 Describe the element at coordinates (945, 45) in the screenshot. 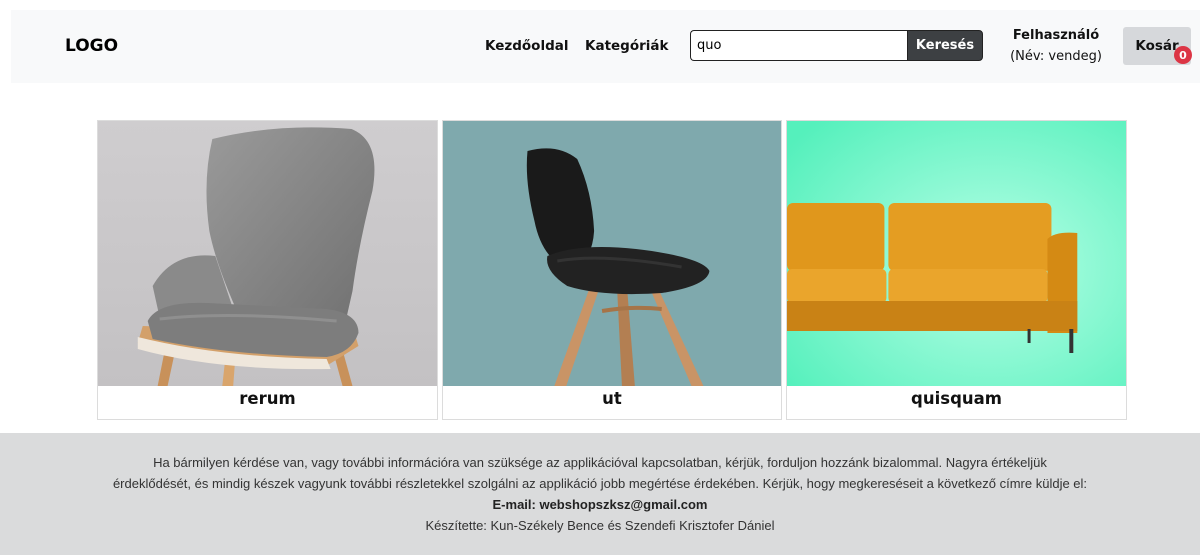

I see `search-button: Keresés` at that location.